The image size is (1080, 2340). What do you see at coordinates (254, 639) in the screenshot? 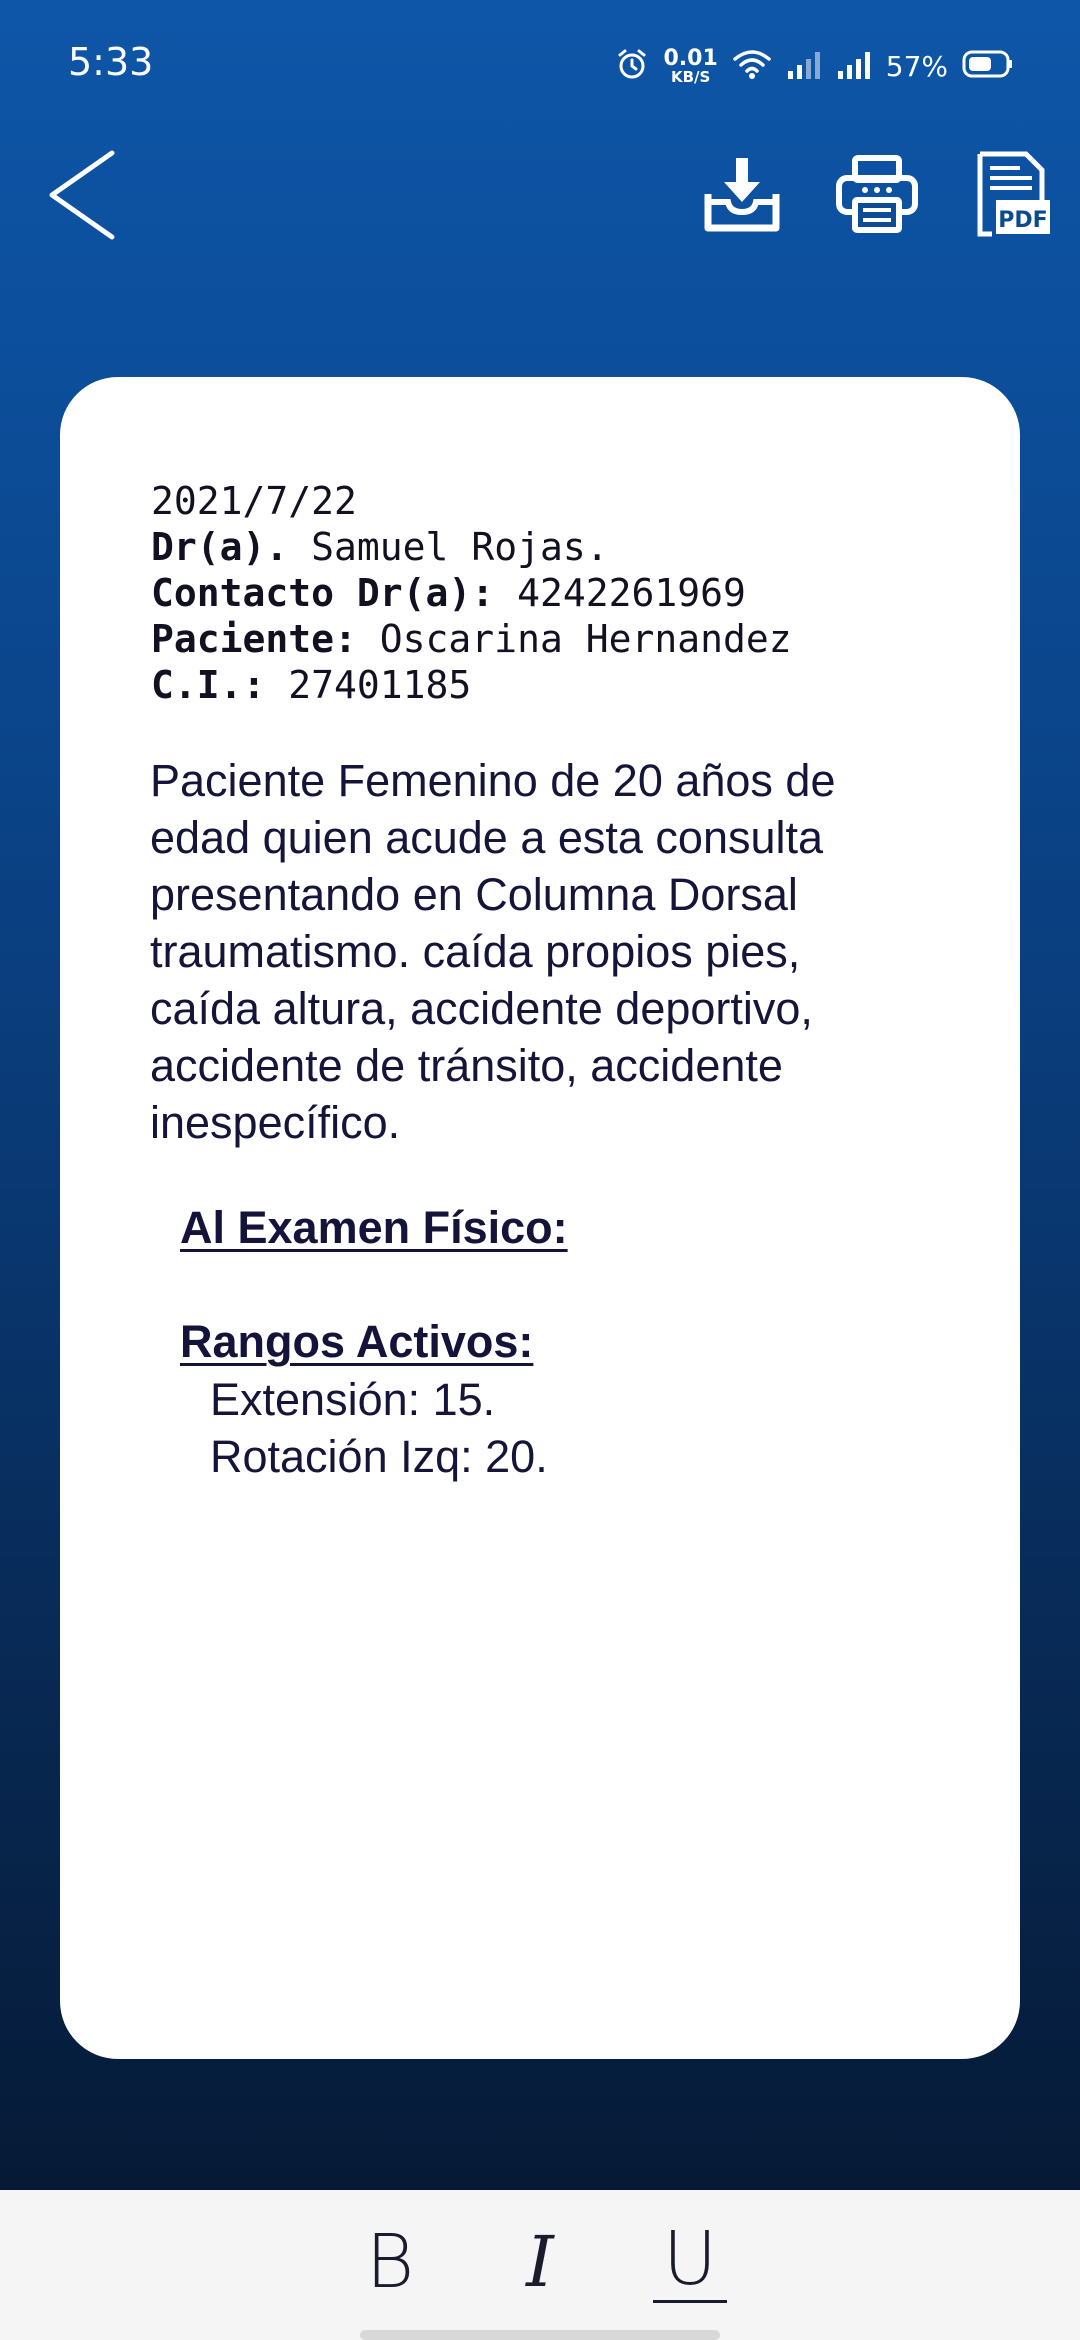
I see `patient-label: Paciente:` at bounding box center [254, 639].